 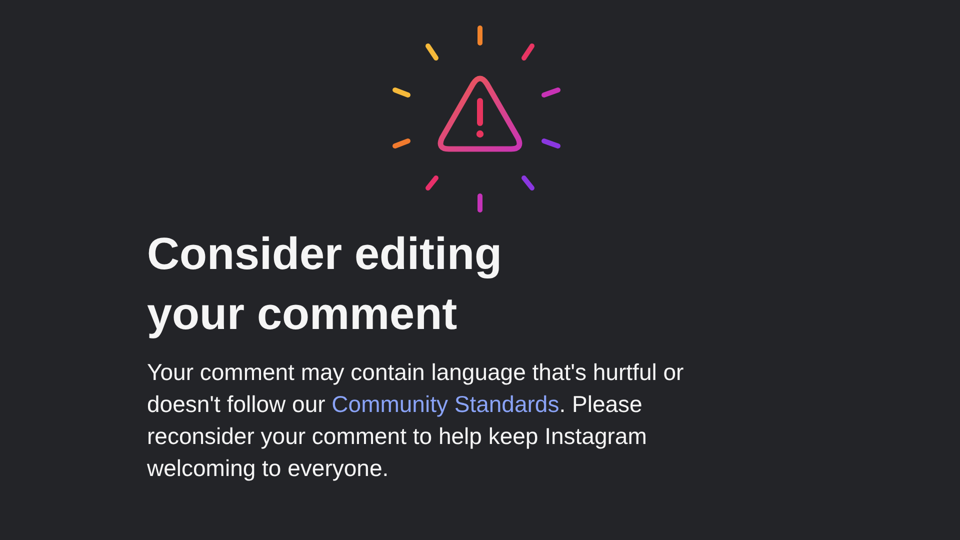 I want to click on dialog-title: Consider editing your comment, so click(x=325, y=284).